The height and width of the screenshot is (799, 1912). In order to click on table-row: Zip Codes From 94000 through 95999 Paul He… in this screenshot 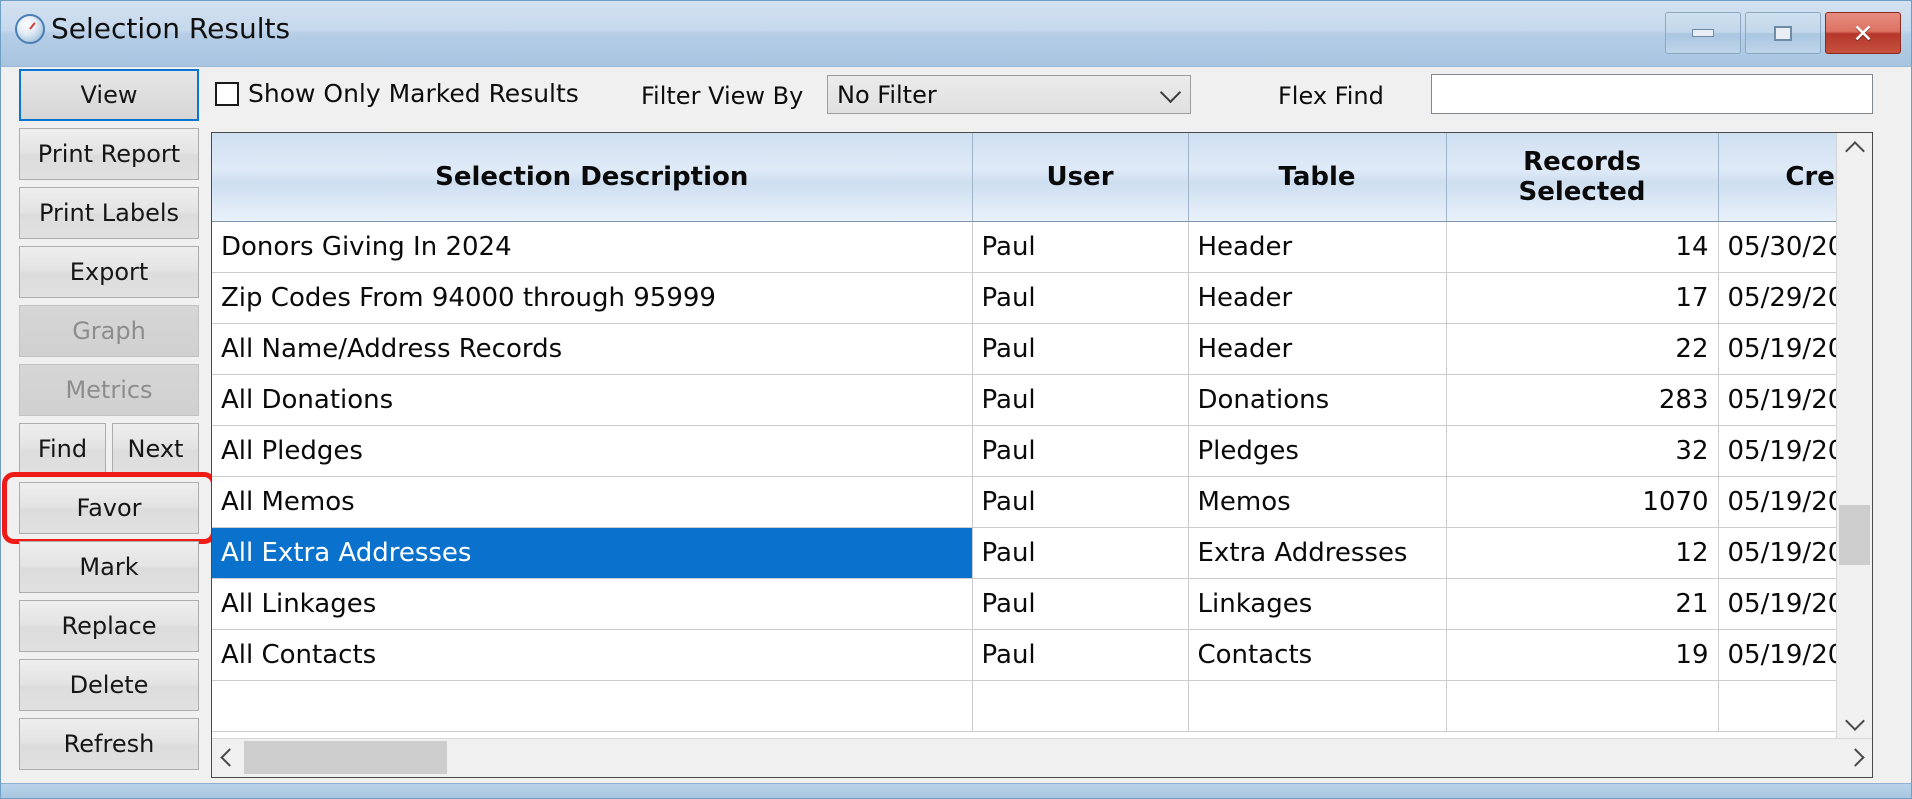, I will do `click(1024, 298)`.